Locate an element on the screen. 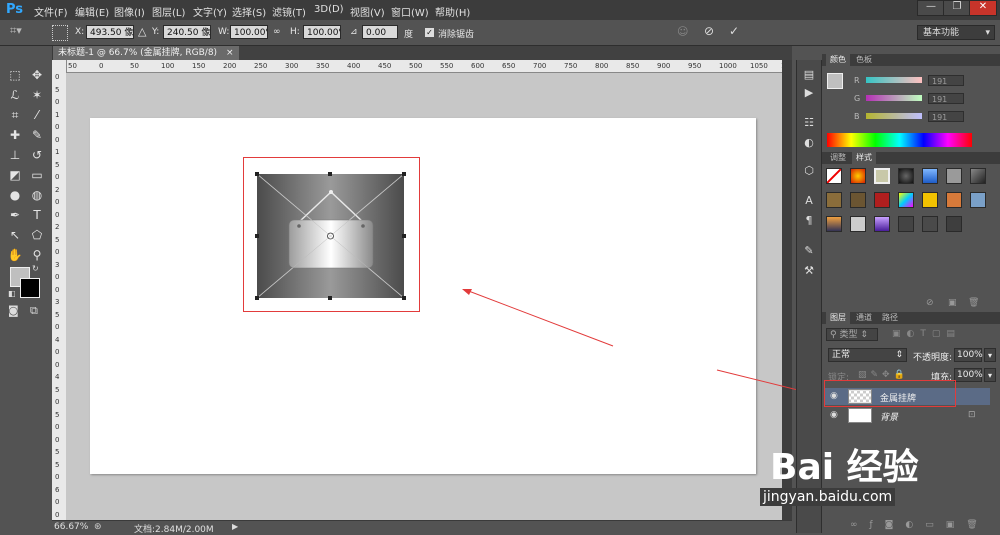 The image size is (1000, 535). tab-channels: 通道 is located at coordinates (864, 318).